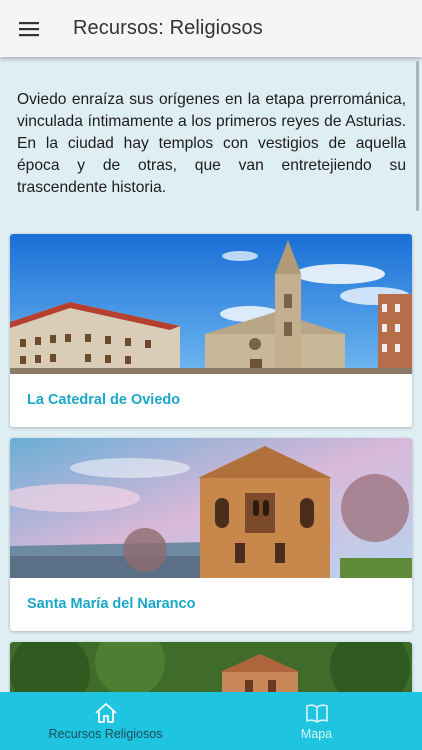 Image resolution: width=422 pixels, height=750 pixels. I want to click on scrollbar, so click(417, 136).